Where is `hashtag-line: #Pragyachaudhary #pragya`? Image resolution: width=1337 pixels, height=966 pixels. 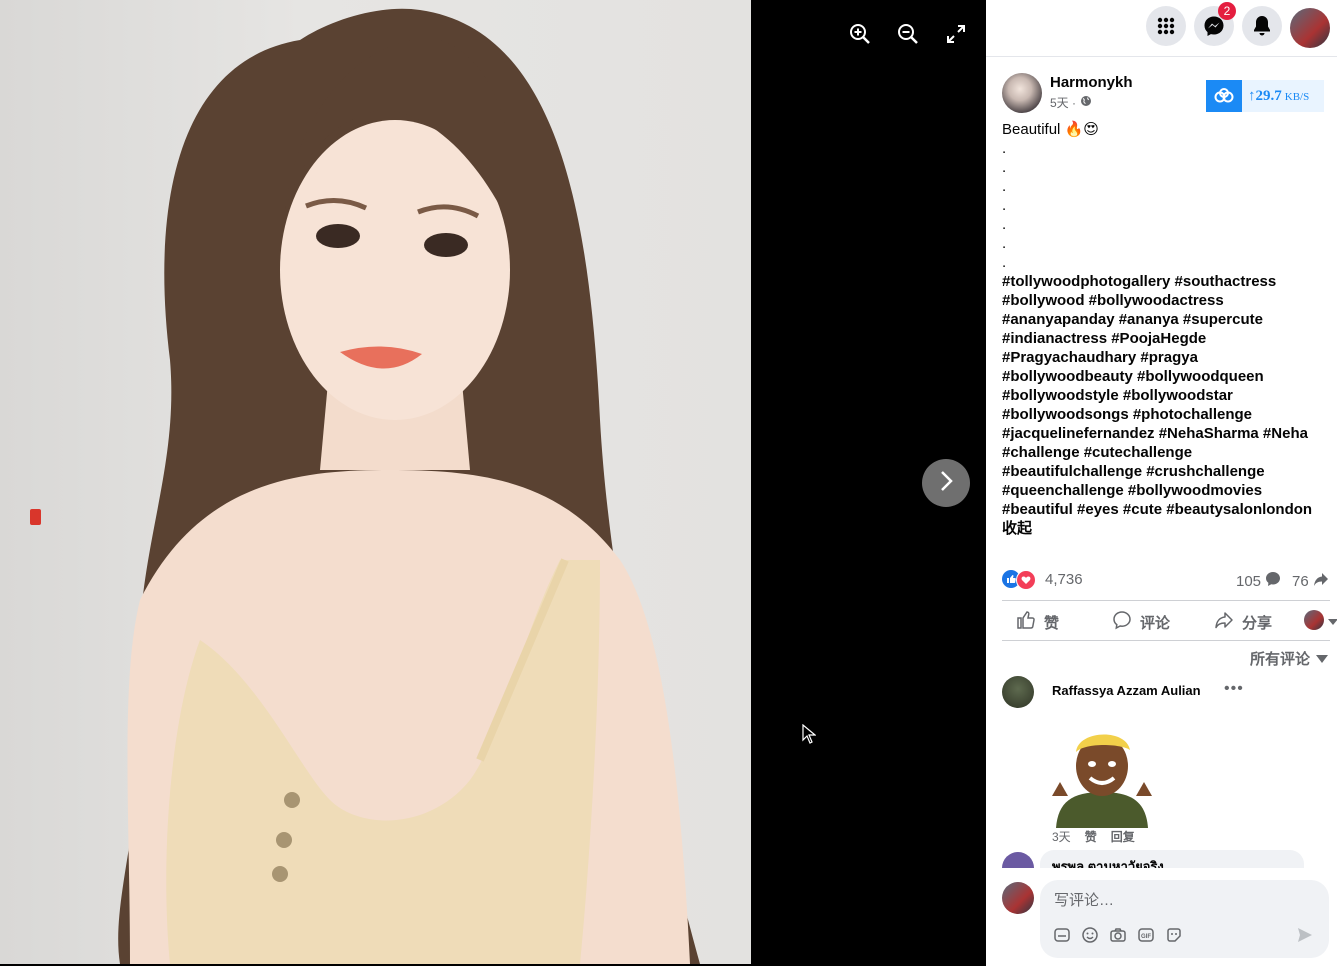
hashtag-line: #Pragyachaudhary #pragya is located at coordinates (1167, 357).